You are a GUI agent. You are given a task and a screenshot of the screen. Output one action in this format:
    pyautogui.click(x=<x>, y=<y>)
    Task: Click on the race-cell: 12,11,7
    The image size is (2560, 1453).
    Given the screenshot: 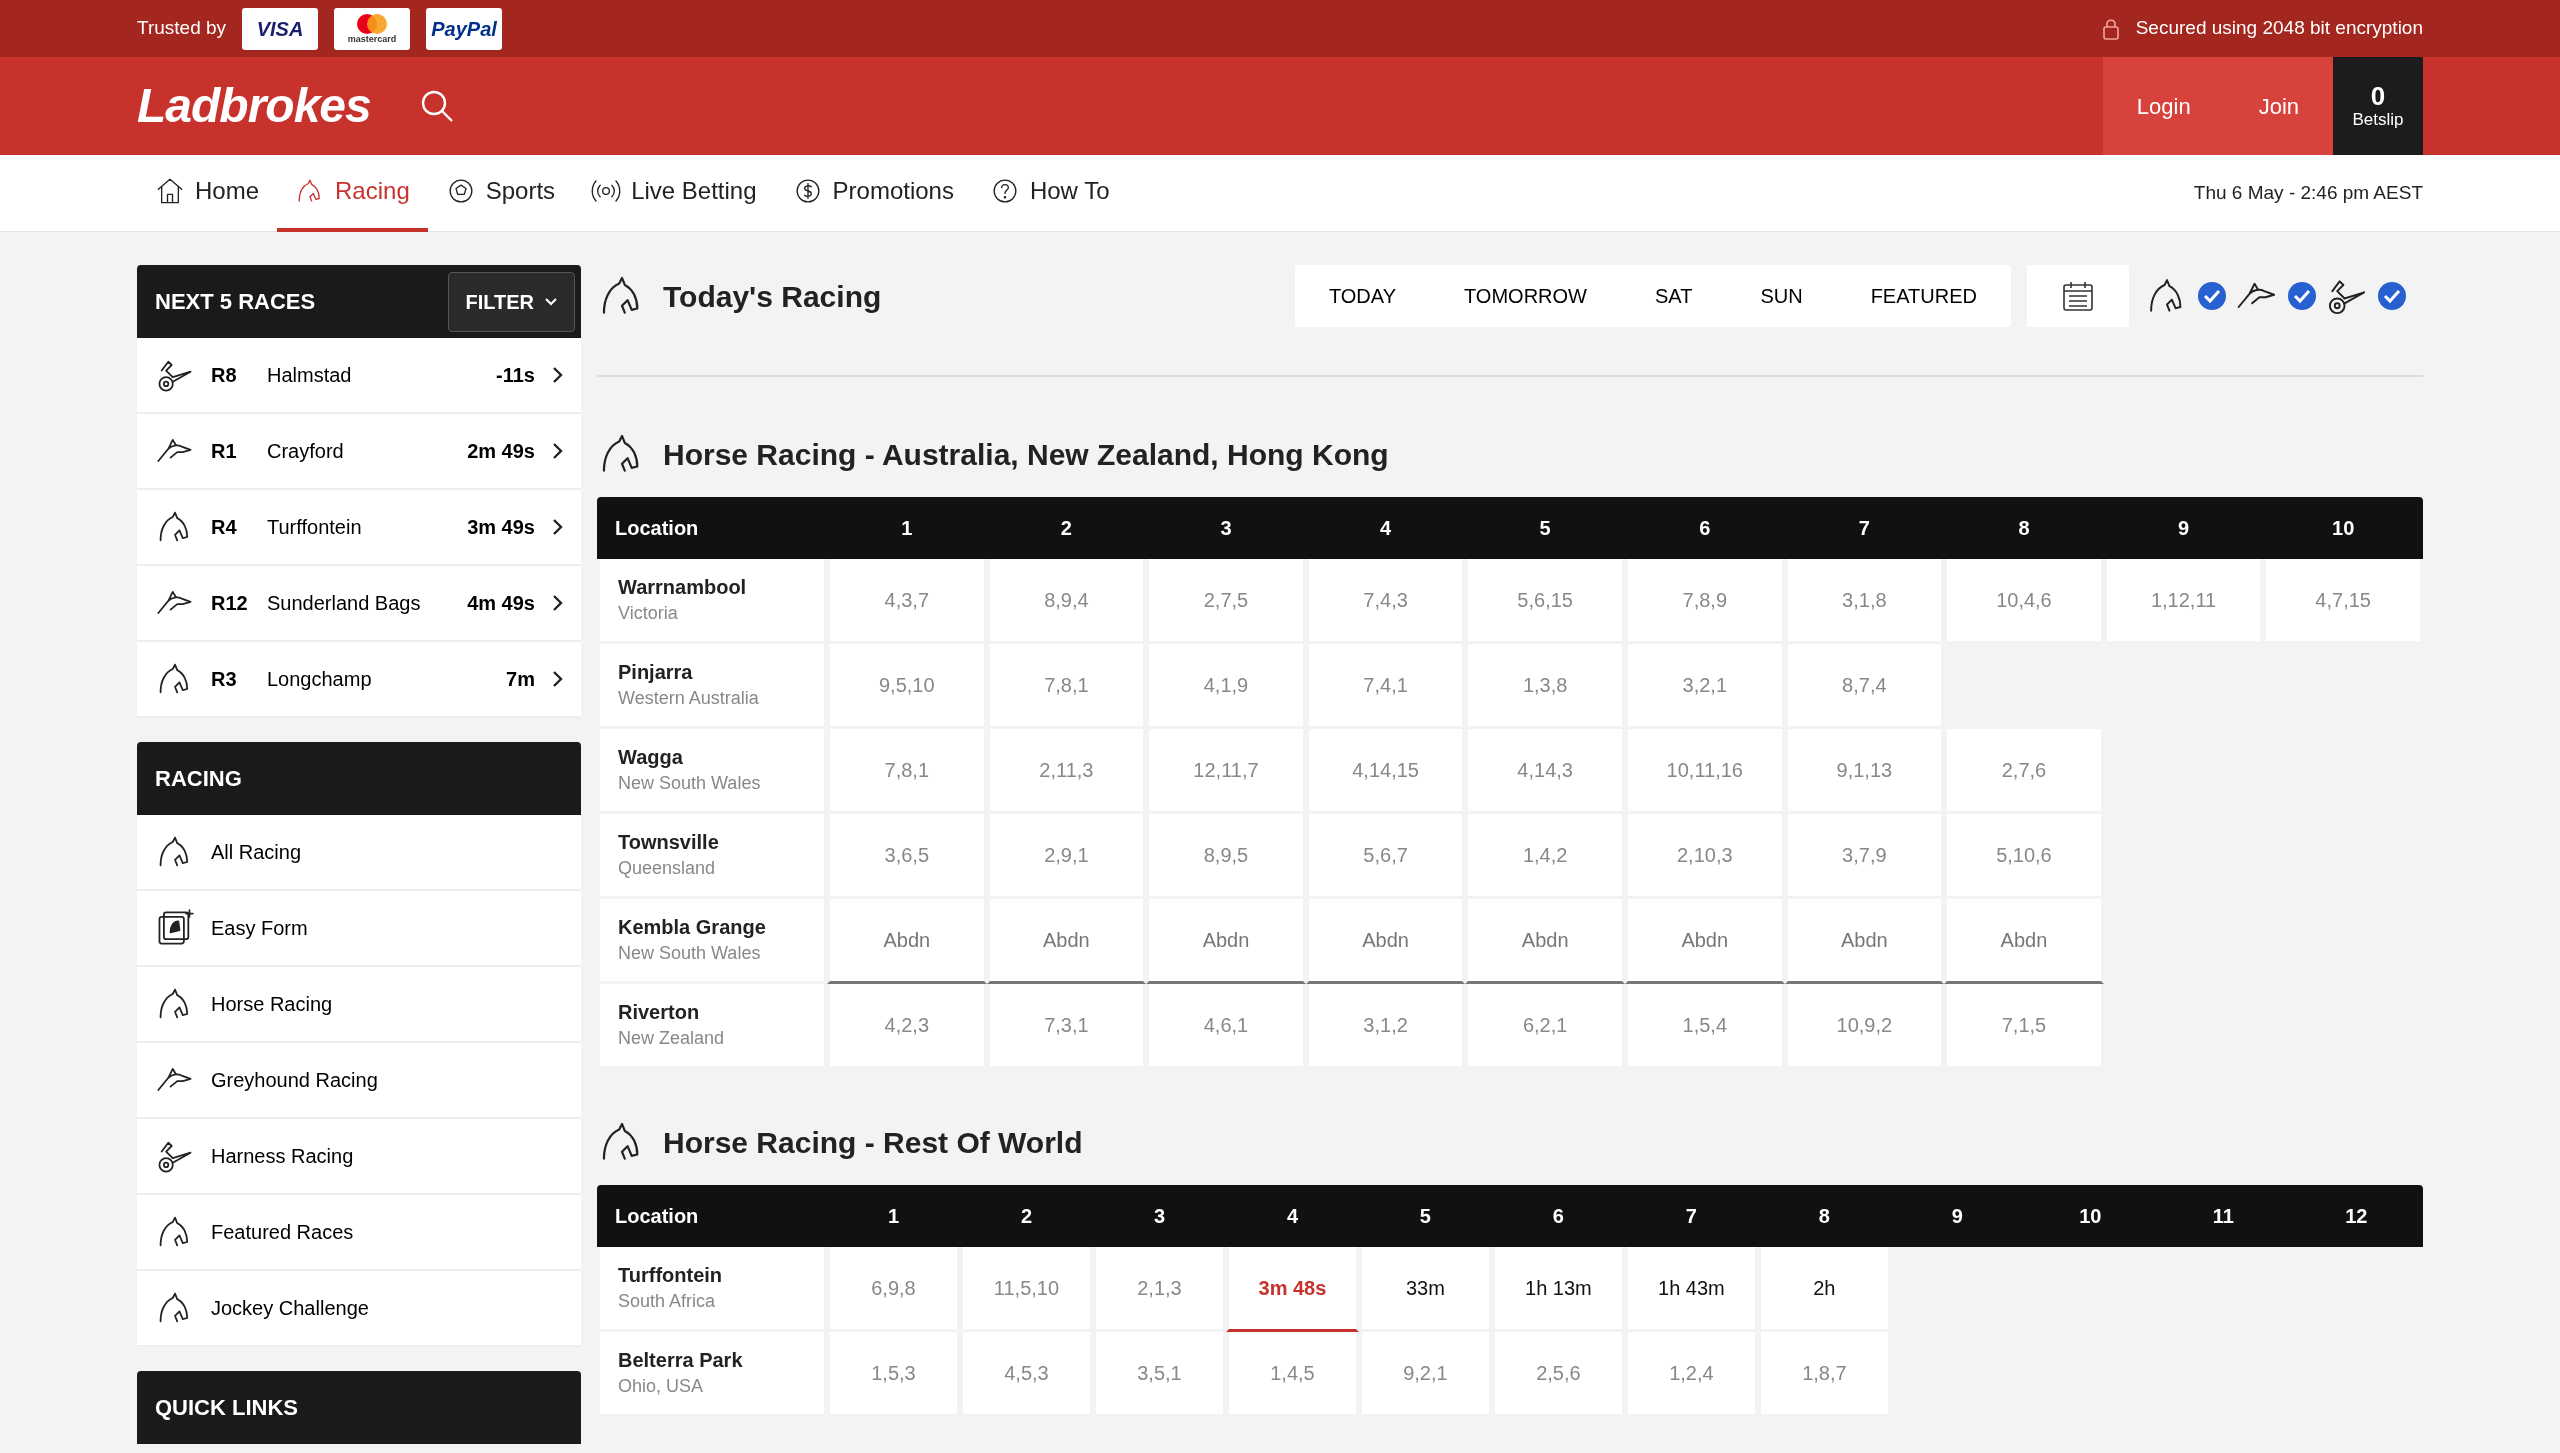 What is the action you would take?
    pyautogui.click(x=1226, y=771)
    